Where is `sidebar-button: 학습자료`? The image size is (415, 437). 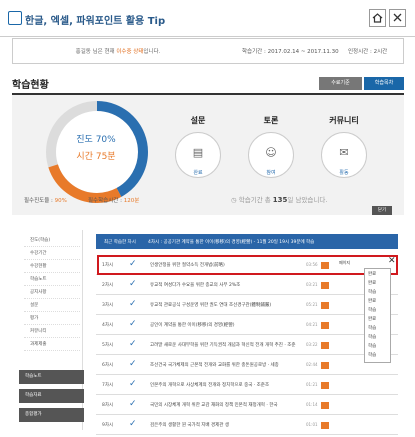 sidebar-button: 학습자료 is located at coordinates (51, 396).